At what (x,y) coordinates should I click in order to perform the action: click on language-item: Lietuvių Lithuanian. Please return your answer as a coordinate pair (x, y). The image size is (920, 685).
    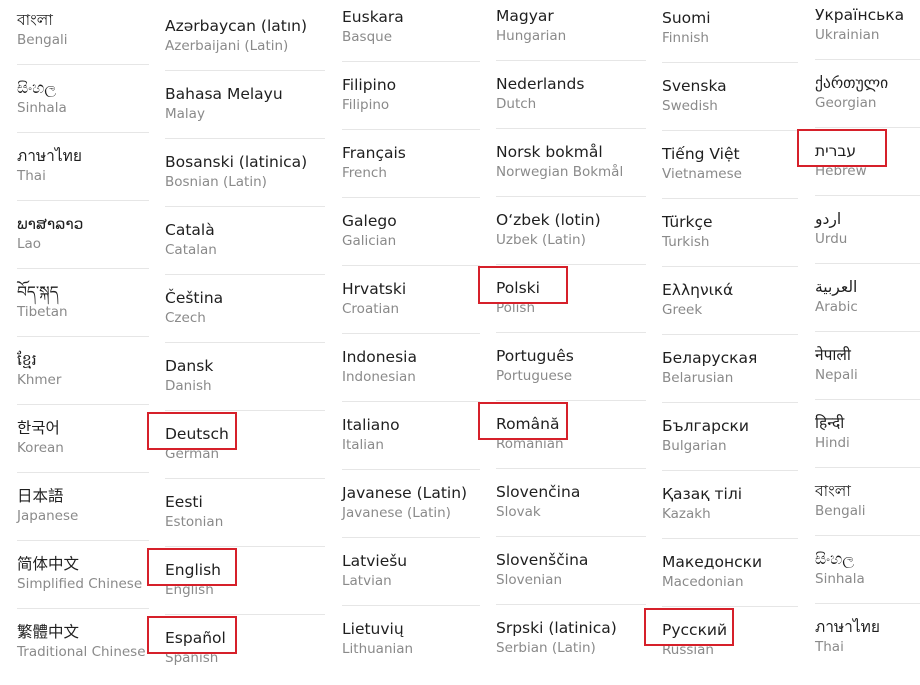
    Looking at the image, I should click on (411, 649).